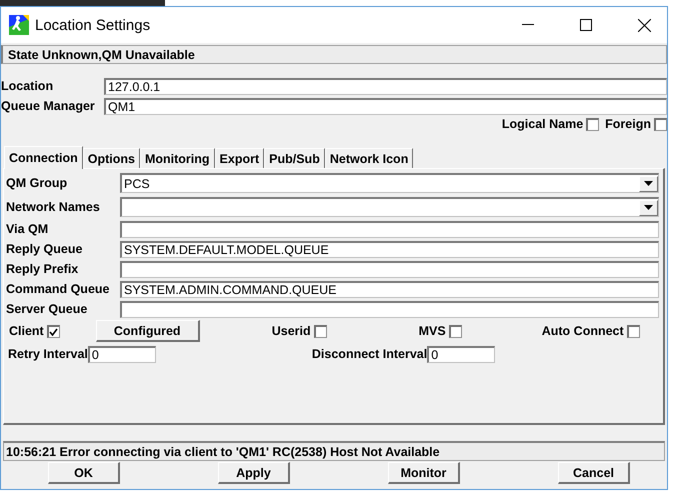  Describe the element at coordinates (644, 25) in the screenshot. I see `close-icon` at that location.